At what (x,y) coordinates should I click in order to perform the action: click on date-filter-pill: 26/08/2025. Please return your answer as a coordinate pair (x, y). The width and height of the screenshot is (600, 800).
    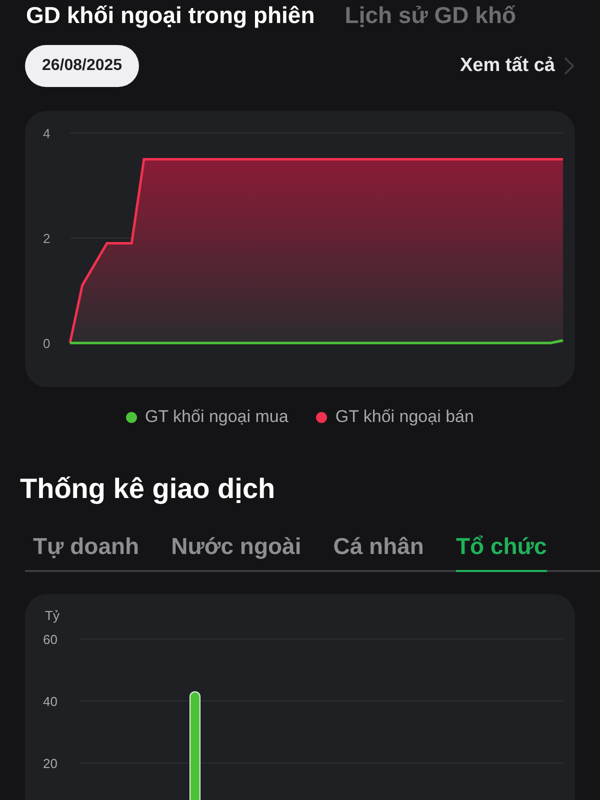
    Looking at the image, I should click on (82, 66).